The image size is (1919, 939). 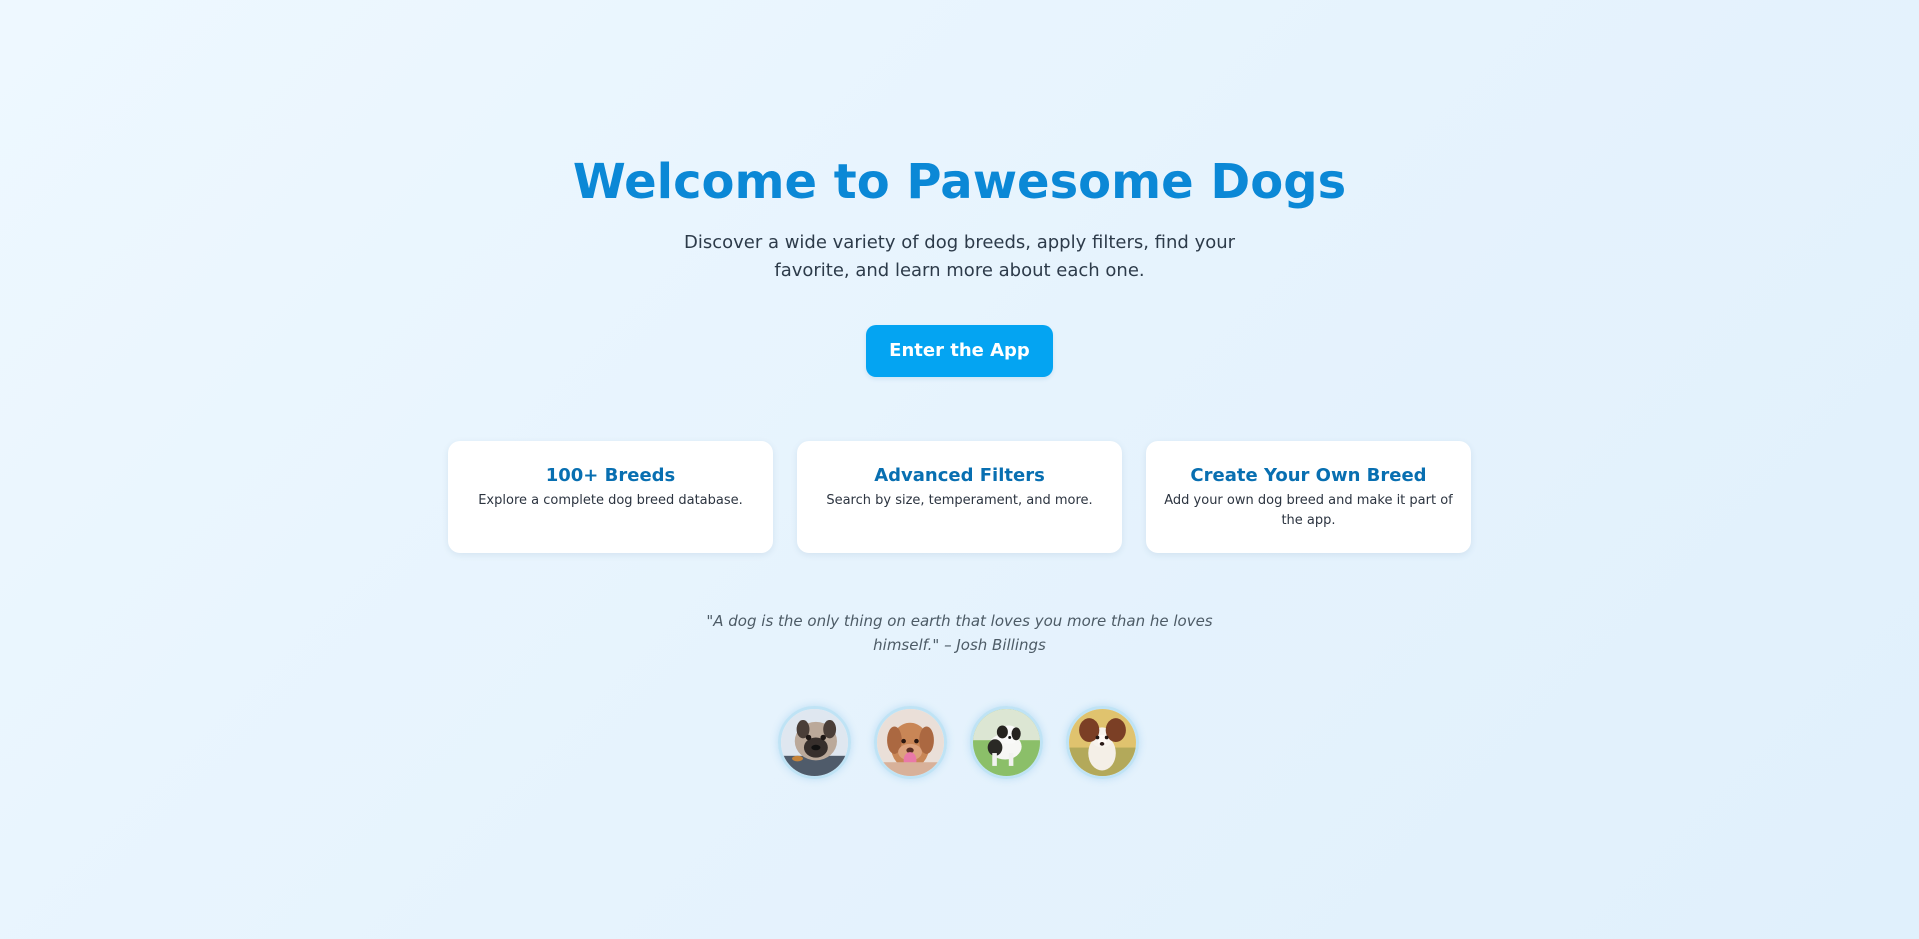 I want to click on border-collie-photo-icon, so click(x=1006, y=742).